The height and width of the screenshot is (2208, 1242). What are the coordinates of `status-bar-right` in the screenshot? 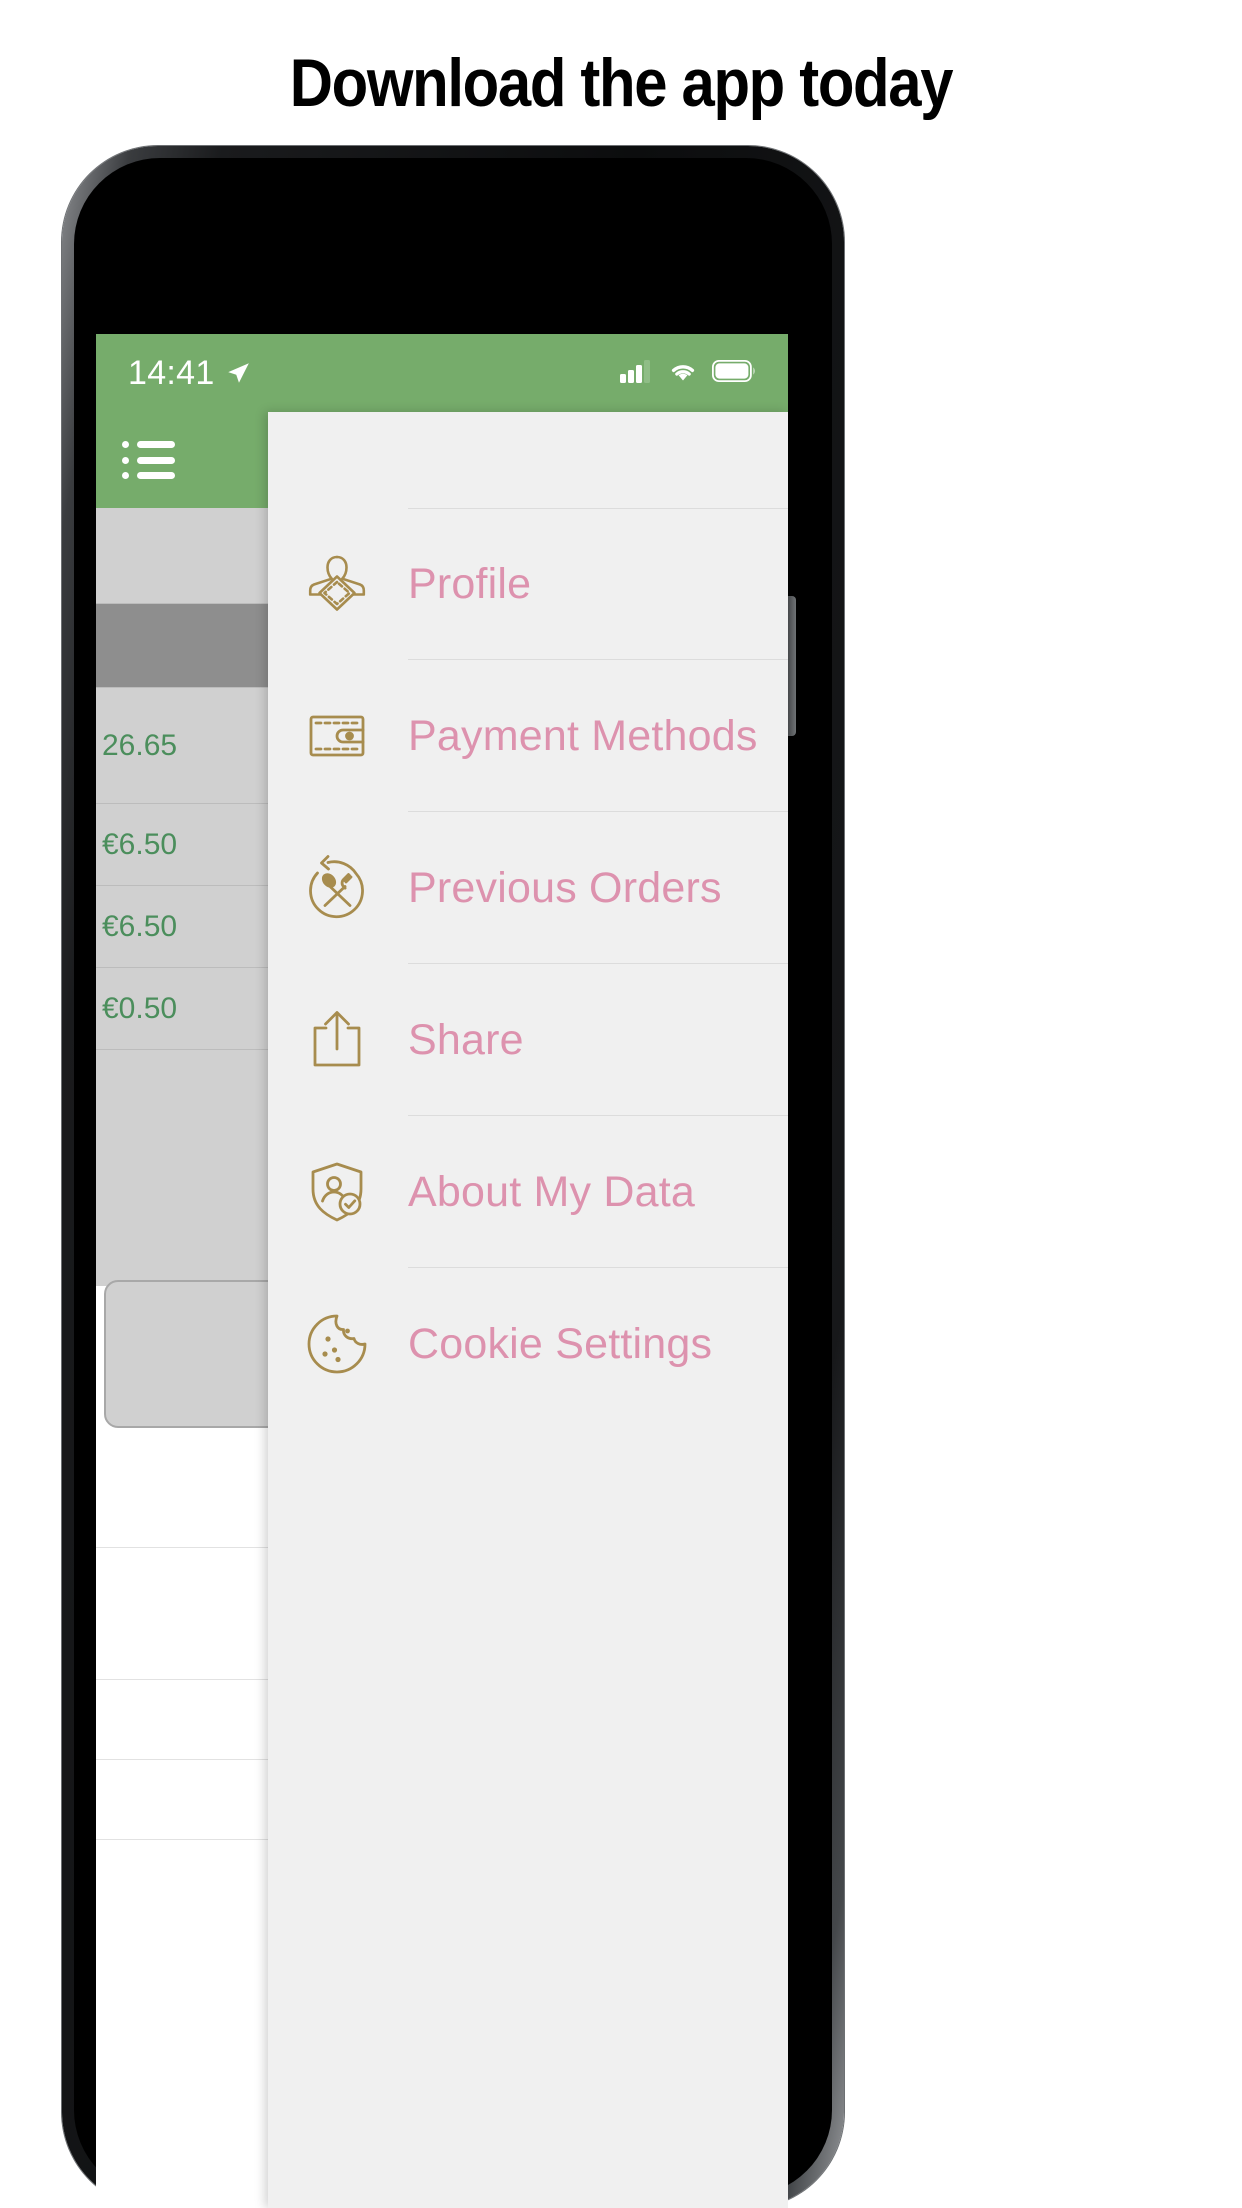 It's located at (688, 373).